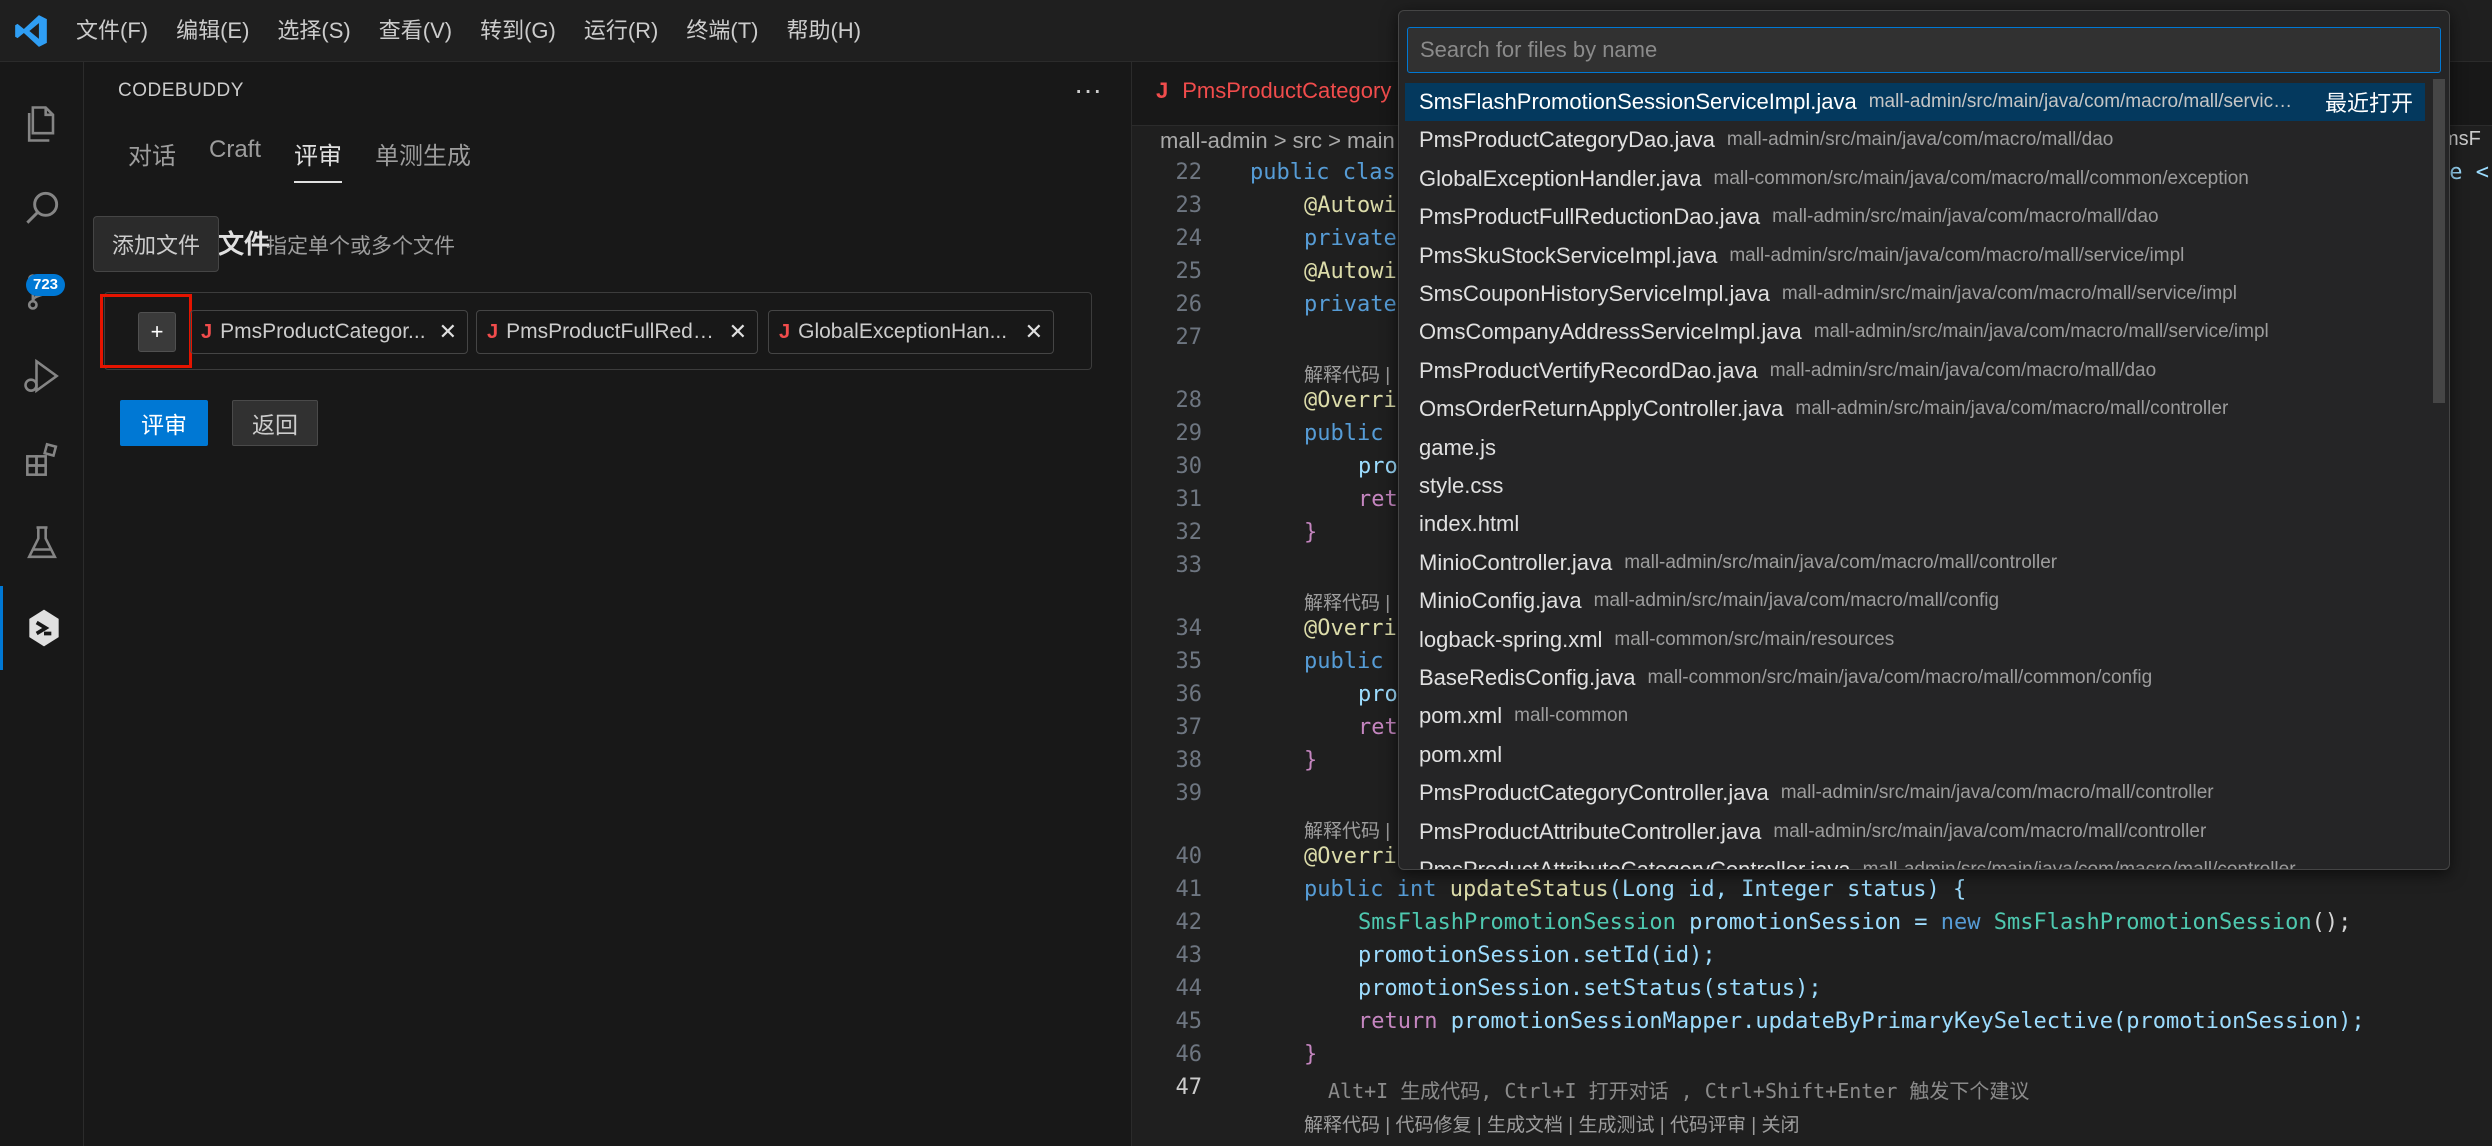 The width and height of the screenshot is (2492, 1146). I want to click on tab-chat: 对话, so click(152, 159).